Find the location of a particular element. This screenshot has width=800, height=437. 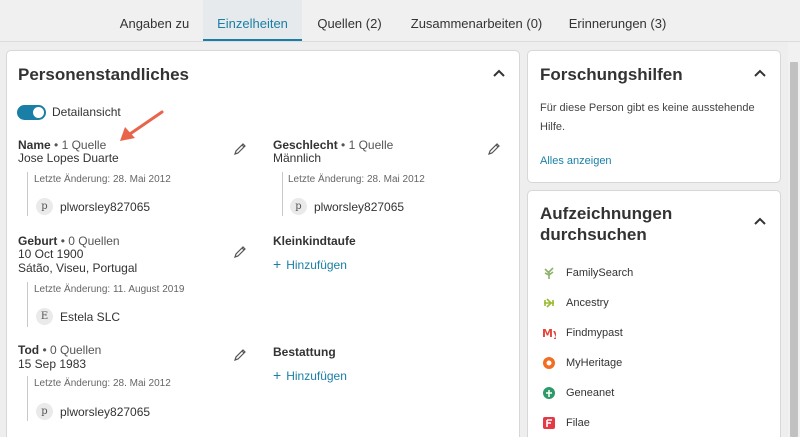

filae-icon is located at coordinates (549, 423).